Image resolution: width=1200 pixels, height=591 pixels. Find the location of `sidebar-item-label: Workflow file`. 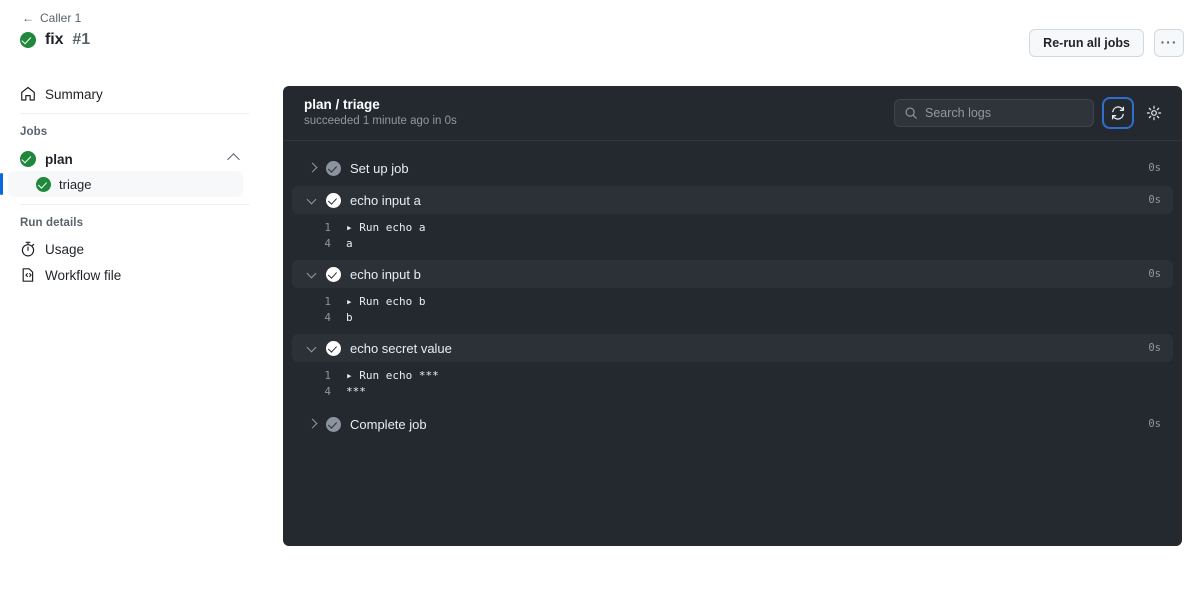

sidebar-item-label: Workflow file is located at coordinates (83, 275).